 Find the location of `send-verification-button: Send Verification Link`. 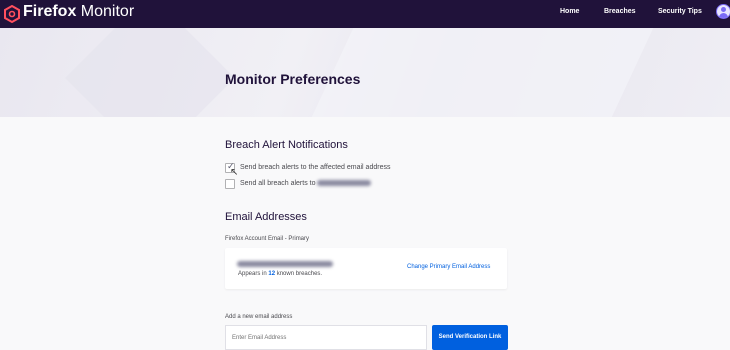

send-verification-button: Send Verification Link is located at coordinates (470, 337).